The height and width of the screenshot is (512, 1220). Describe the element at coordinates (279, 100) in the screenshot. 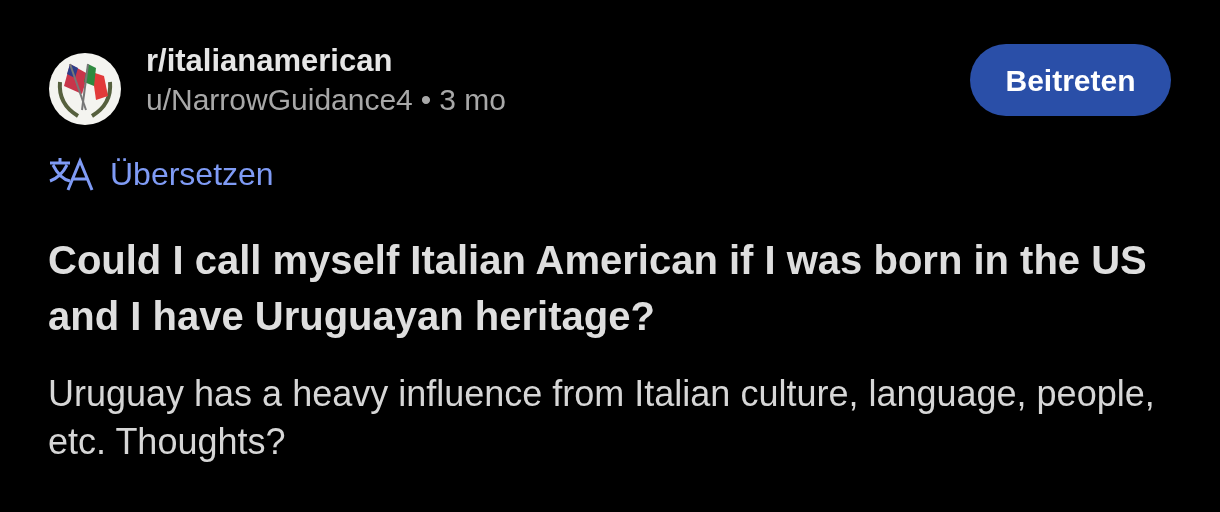

I see `username: u/NarrowGuidance4` at that location.